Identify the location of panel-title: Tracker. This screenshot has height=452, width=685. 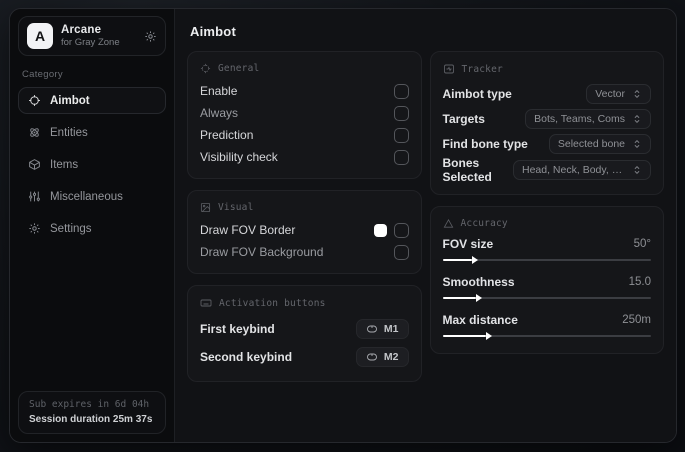
(482, 69).